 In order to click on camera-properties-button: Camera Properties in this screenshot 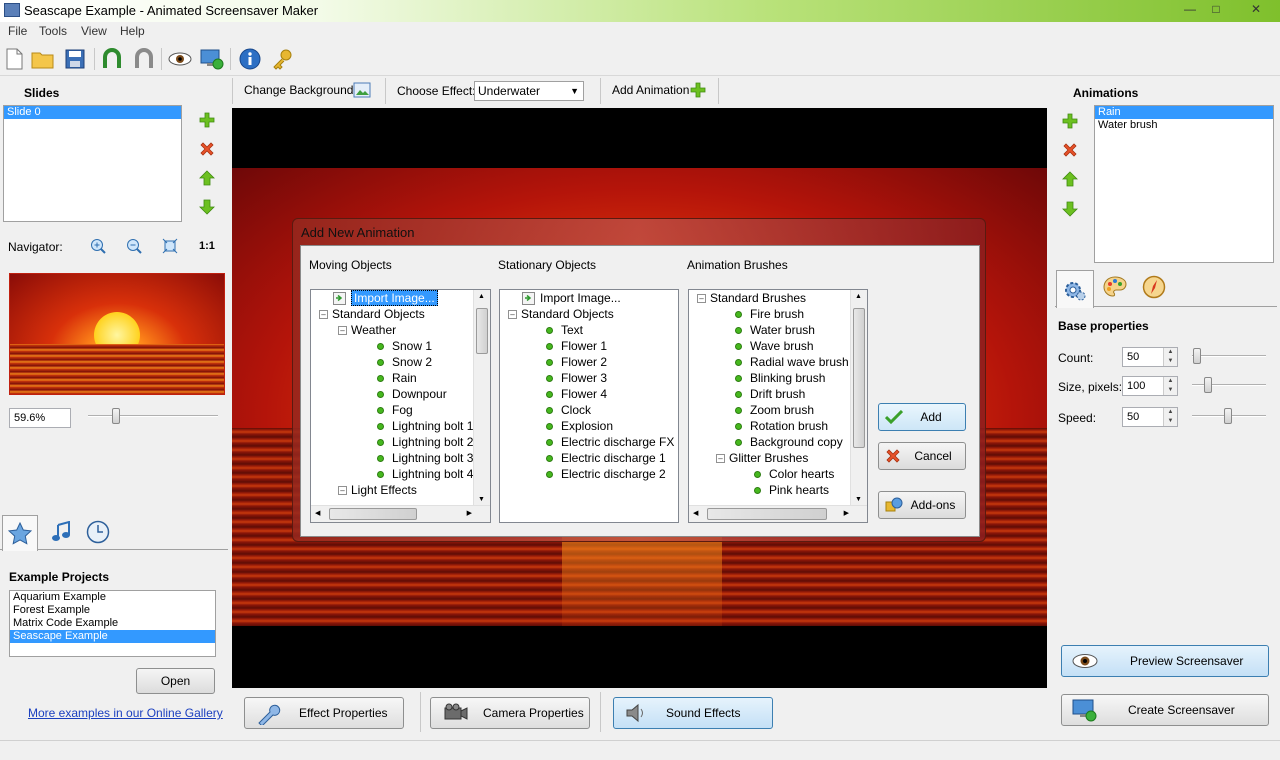, I will do `click(510, 713)`.